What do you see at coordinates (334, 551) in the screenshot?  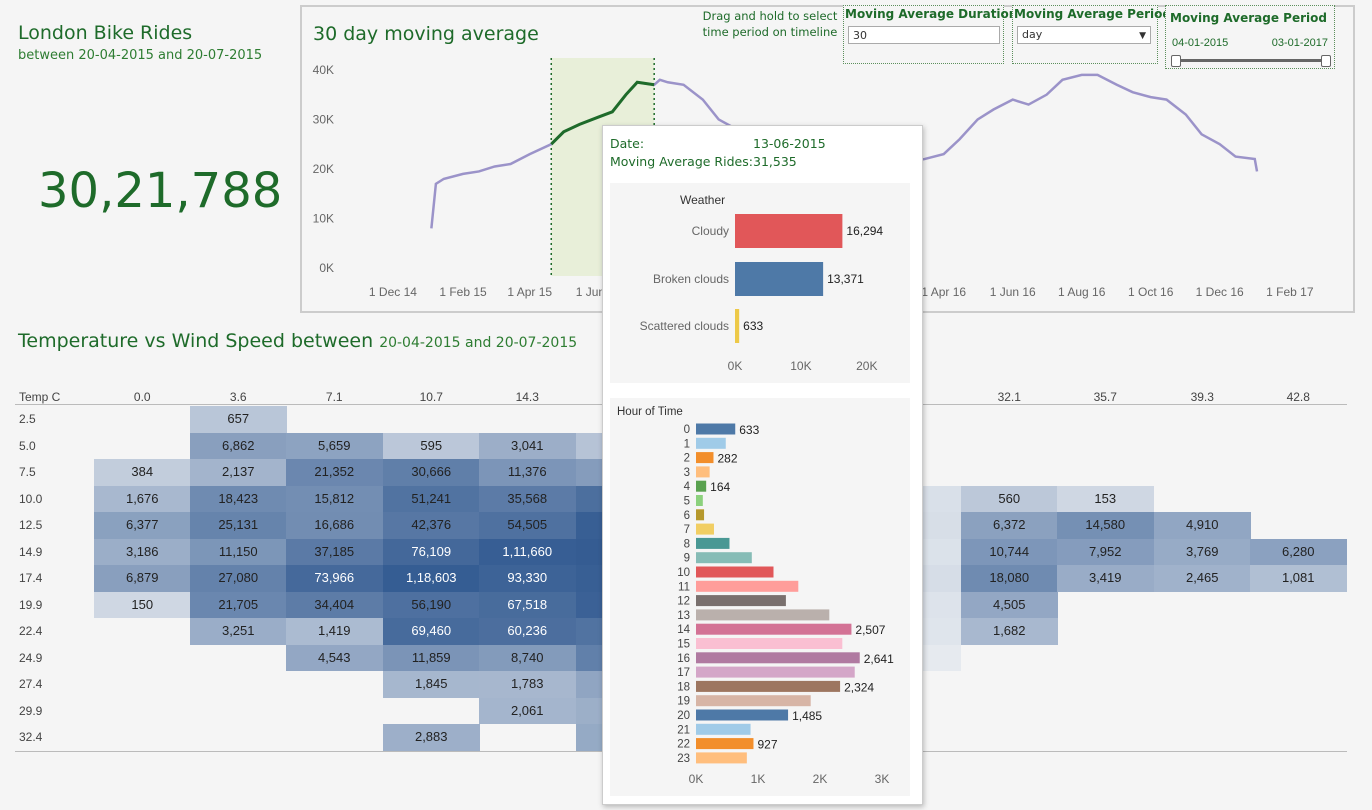 I see `heatmap-cell: 37,185` at bounding box center [334, 551].